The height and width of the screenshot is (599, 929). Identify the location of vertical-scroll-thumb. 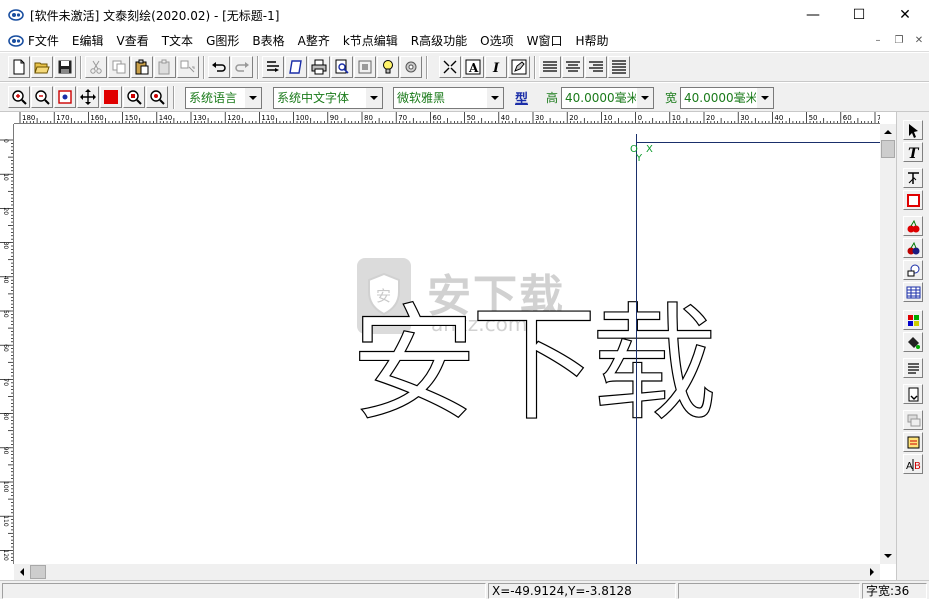
(888, 149).